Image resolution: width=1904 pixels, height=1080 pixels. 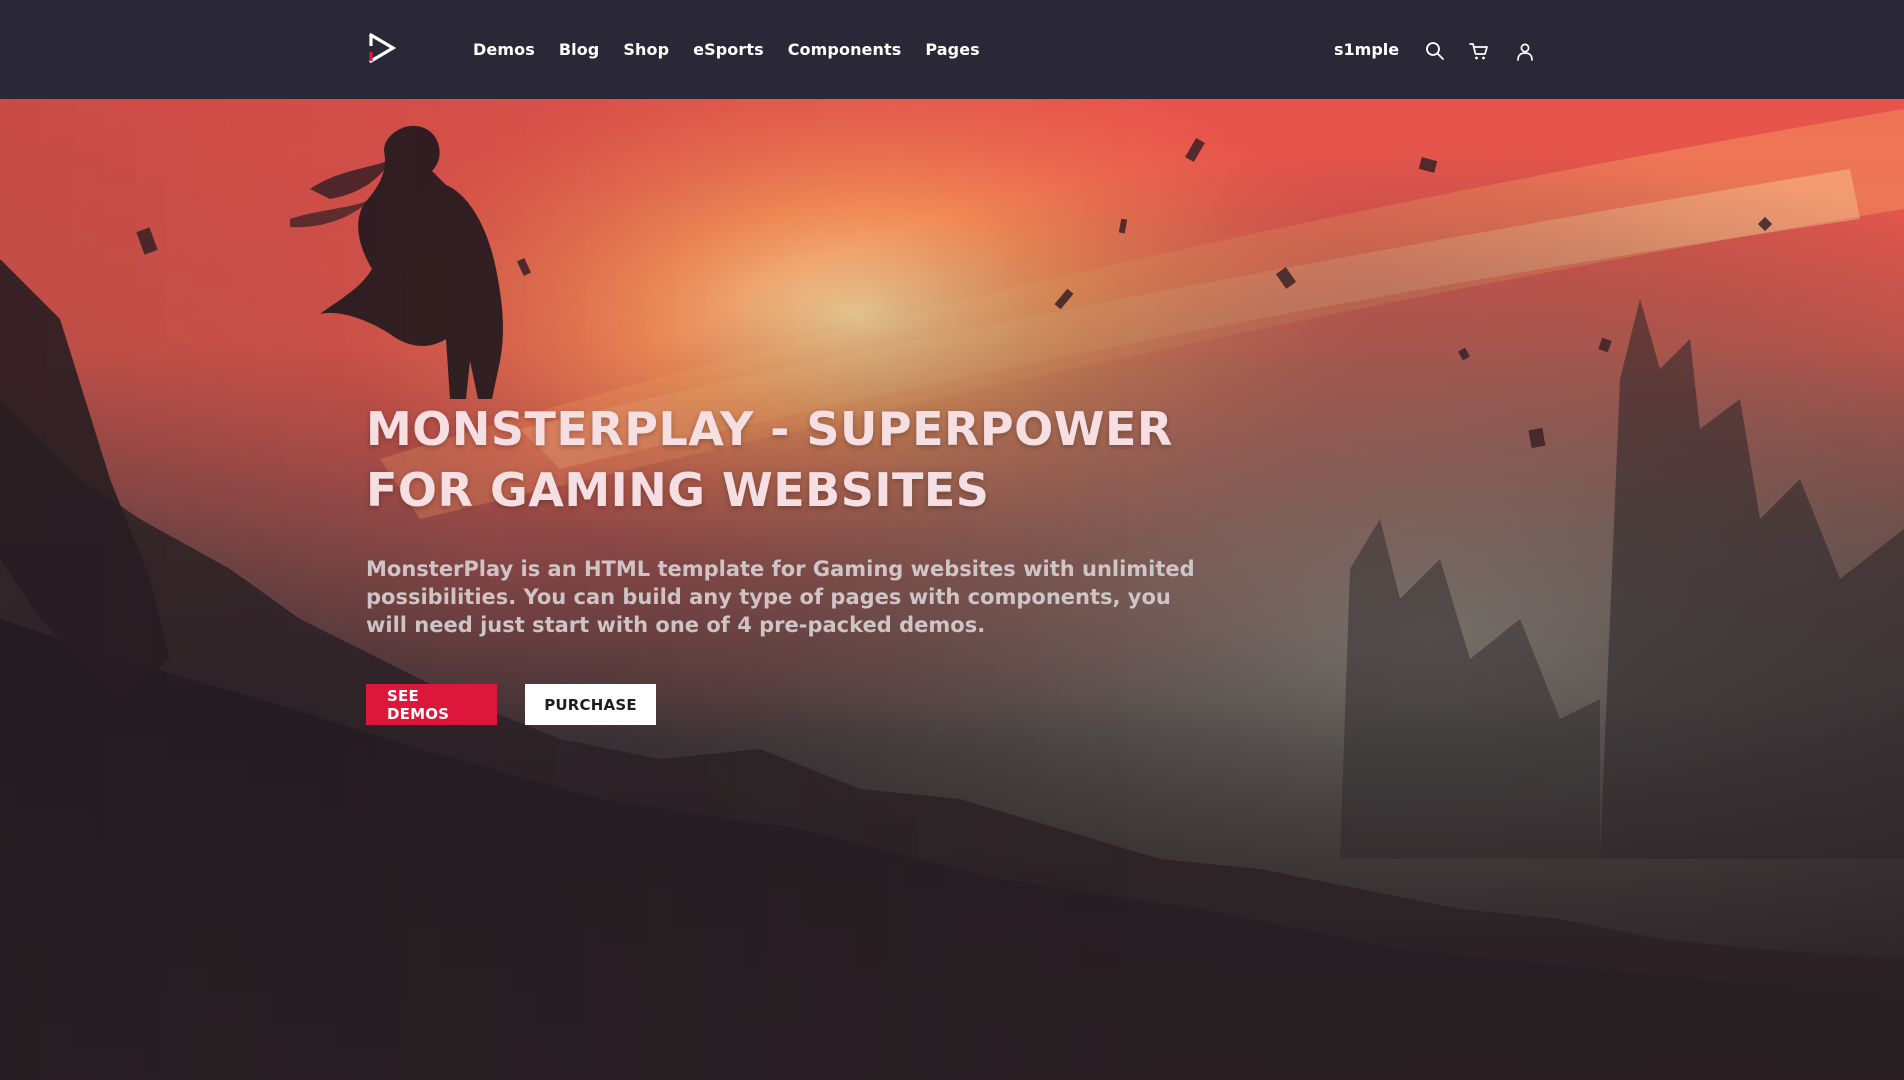 What do you see at coordinates (1525, 51) in the screenshot?
I see `user-icon` at bounding box center [1525, 51].